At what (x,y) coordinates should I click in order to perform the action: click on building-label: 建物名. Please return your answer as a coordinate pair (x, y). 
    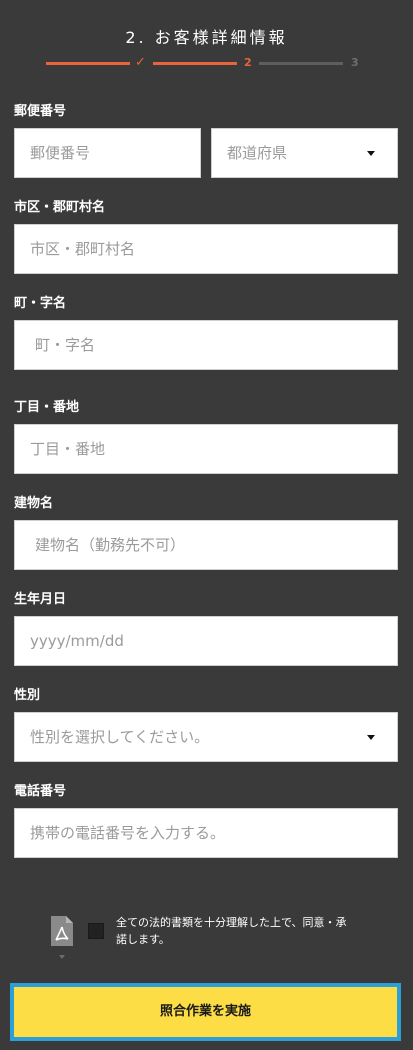
    Looking at the image, I should click on (34, 503).